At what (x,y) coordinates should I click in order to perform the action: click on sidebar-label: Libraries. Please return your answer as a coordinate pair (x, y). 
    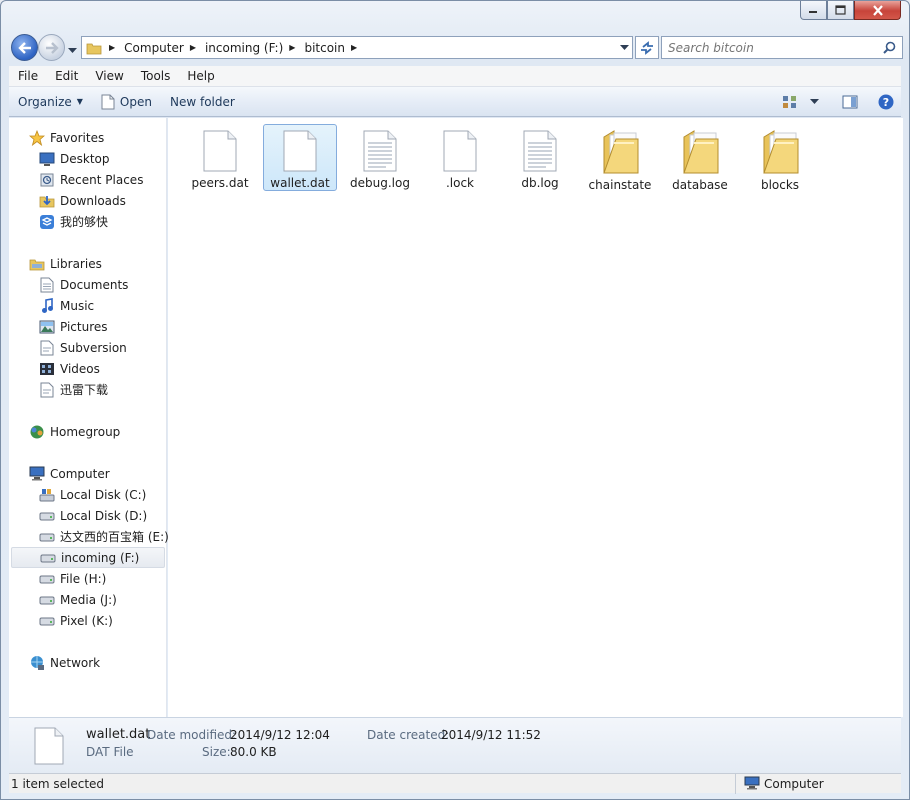
    Looking at the image, I should click on (76, 263).